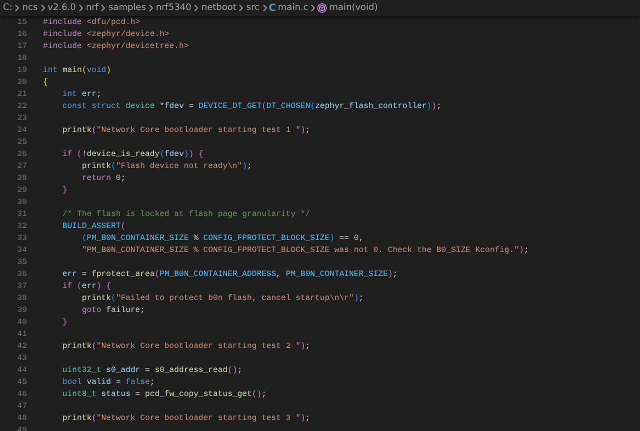 This screenshot has height=431, width=640. Describe the element at coordinates (21, 370) in the screenshot. I see `line-number: 44` at that location.